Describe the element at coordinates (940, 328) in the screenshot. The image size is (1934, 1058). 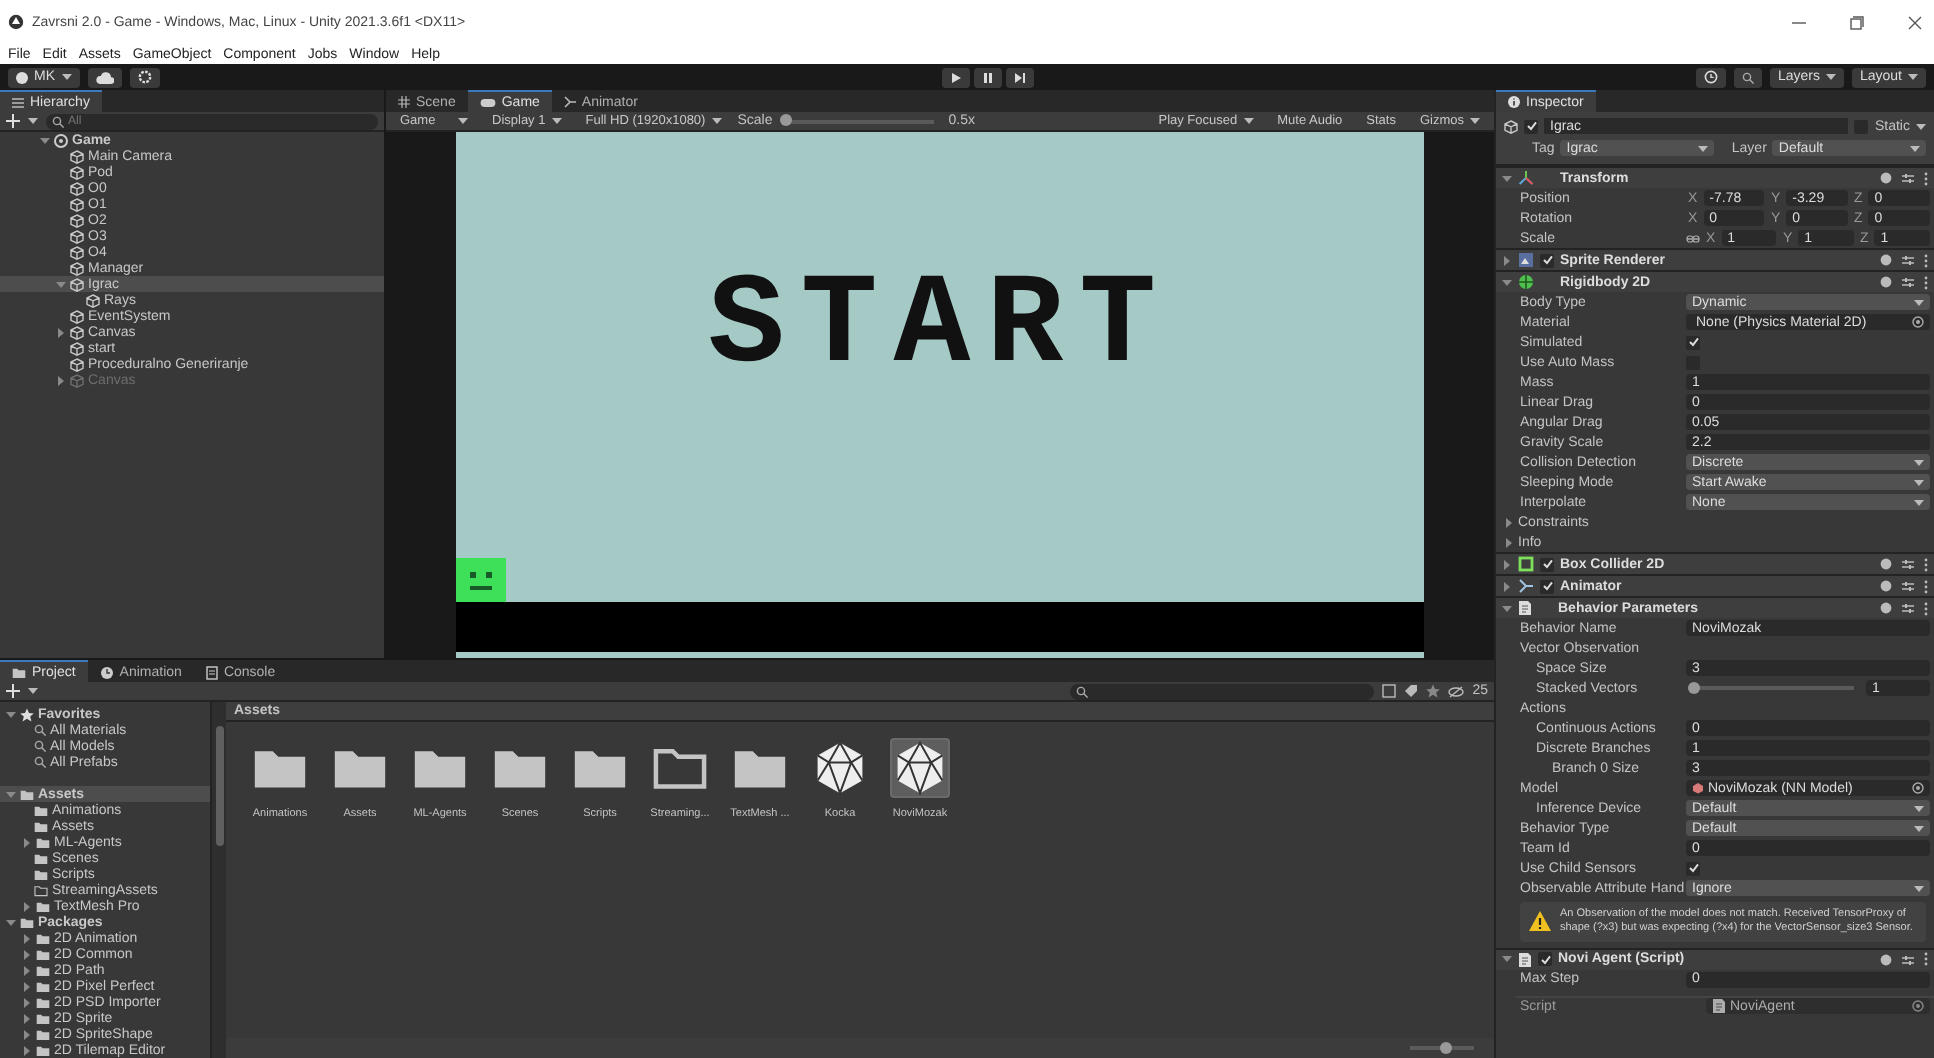
I see `game-title-text: START` at that location.